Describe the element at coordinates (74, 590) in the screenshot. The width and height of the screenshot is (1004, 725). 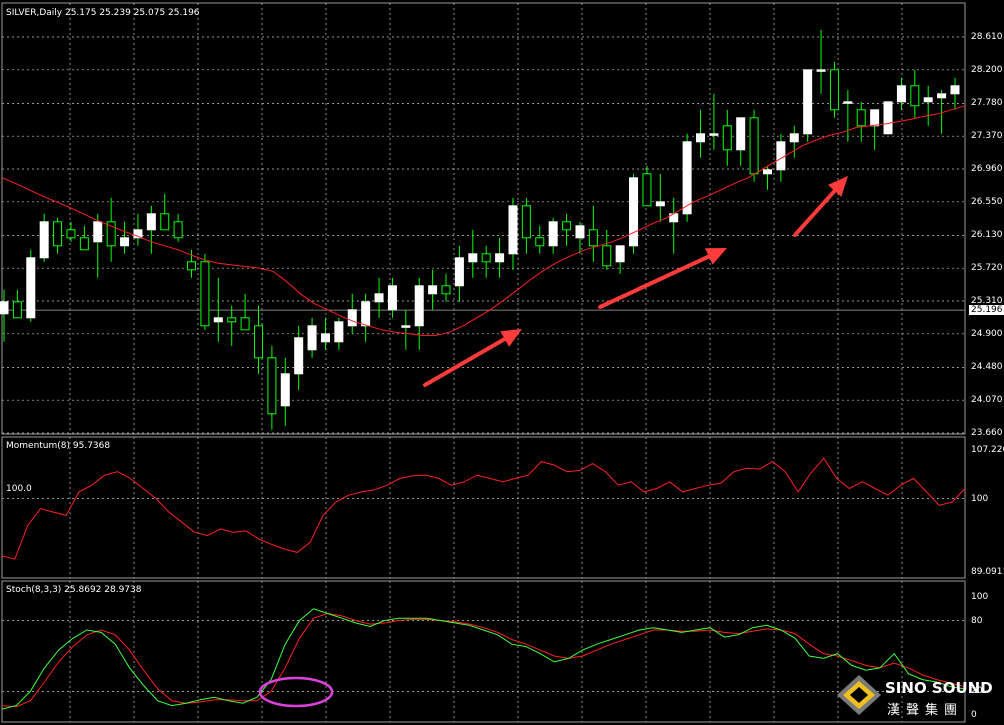
I see `stoch-title: Stoch(8,3,3) 25.8692 28.9738` at that location.